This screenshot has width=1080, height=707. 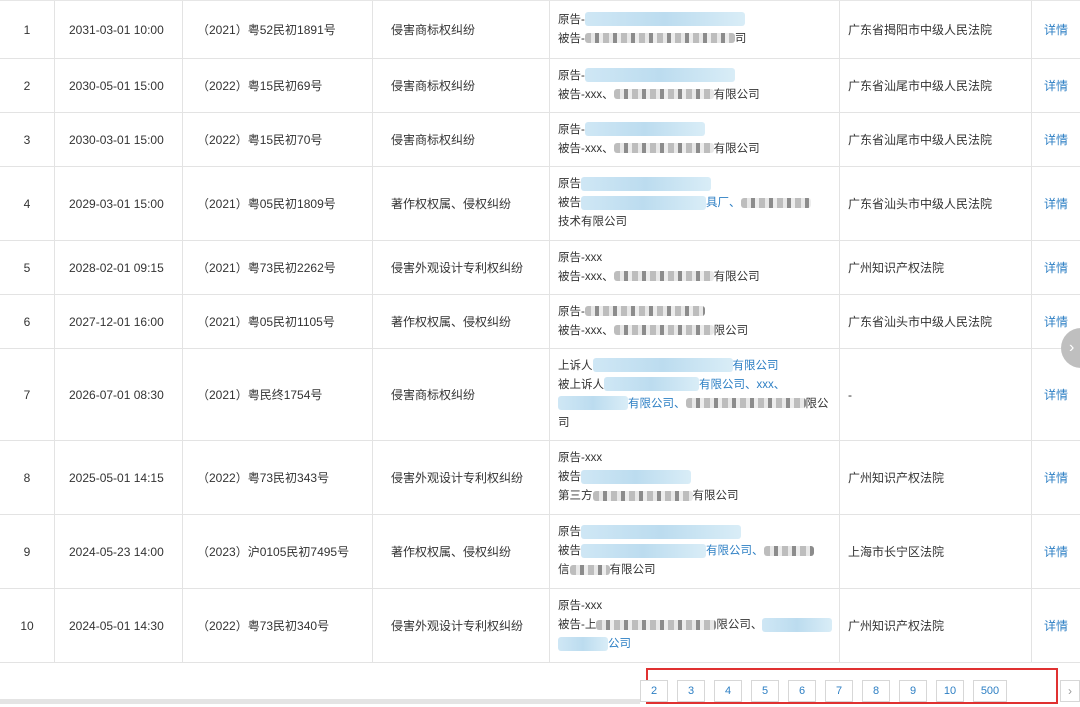 What do you see at coordinates (571, 38) in the screenshot?
I see `party-line: 被告-` at bounding box center [571, 38].